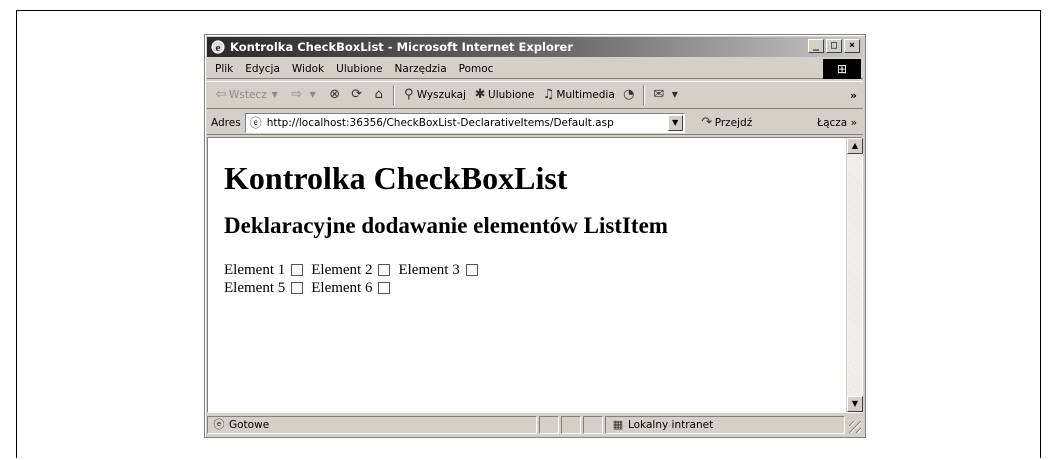  What do you see at coordinates (372, 425) in the screenshot?
I see `status-main: ⓔ Gotowe` at bounding box center [372, 425].